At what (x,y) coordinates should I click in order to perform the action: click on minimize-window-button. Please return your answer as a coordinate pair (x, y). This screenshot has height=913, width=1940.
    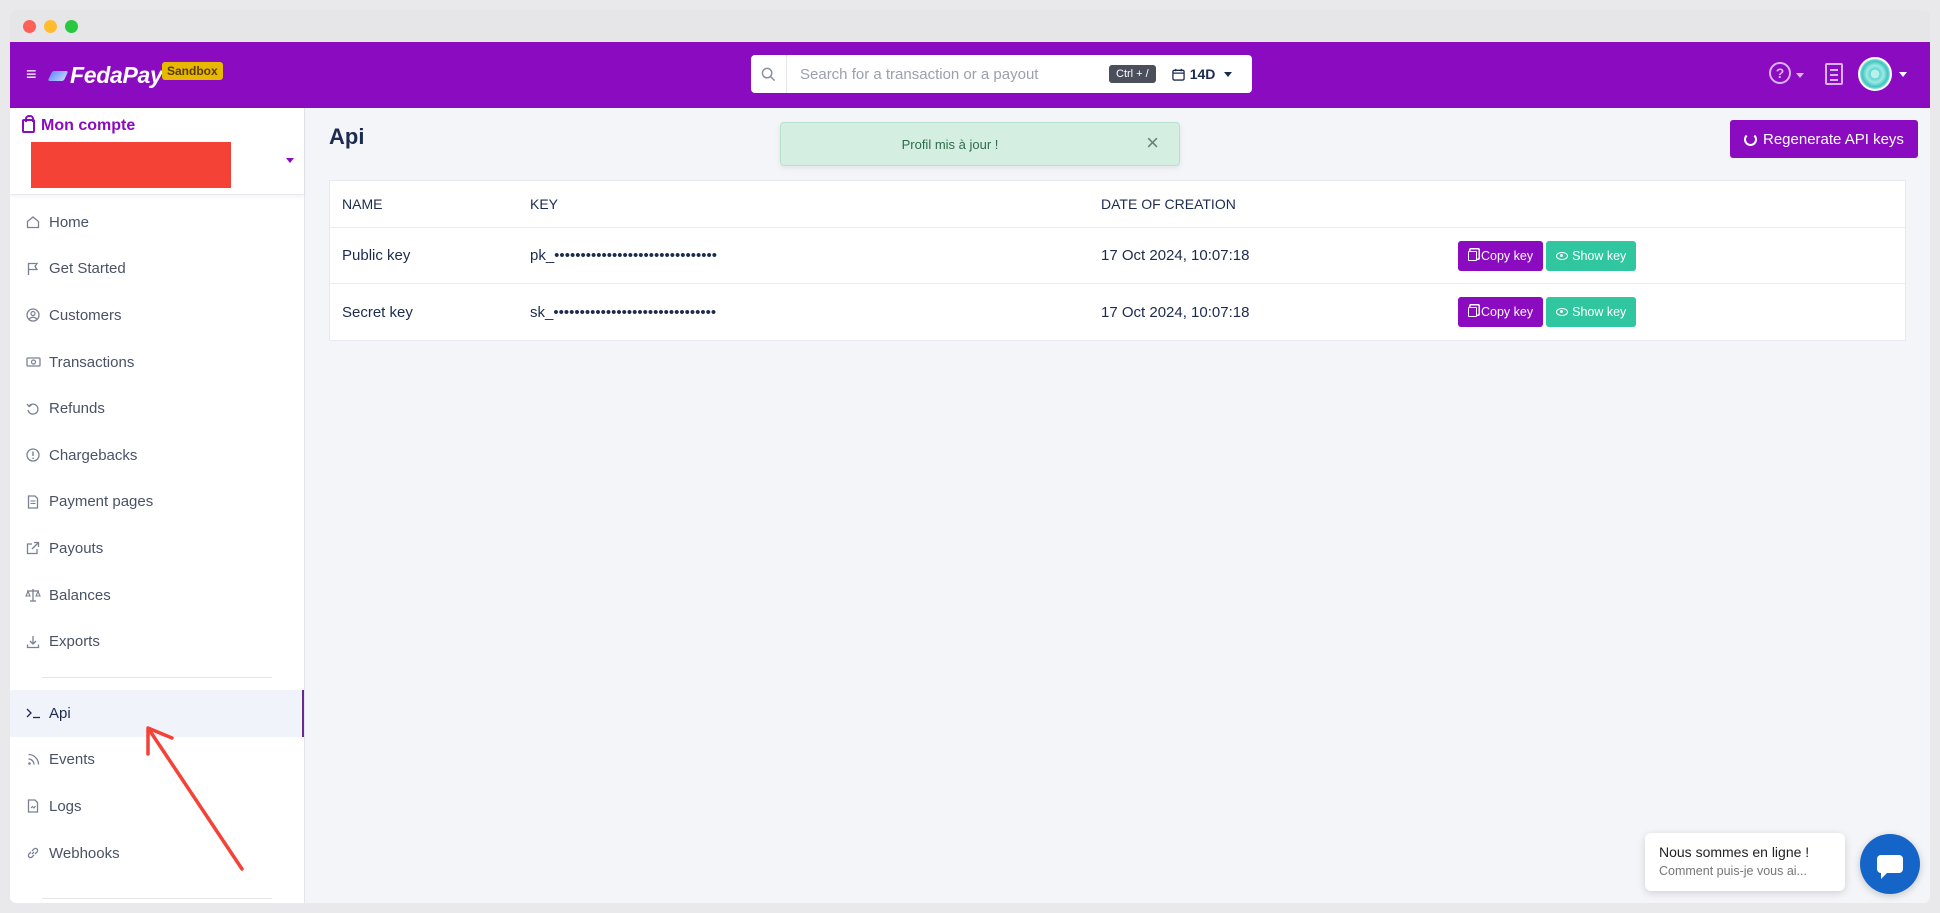
    Looking at the image, I should click on (50, 26).